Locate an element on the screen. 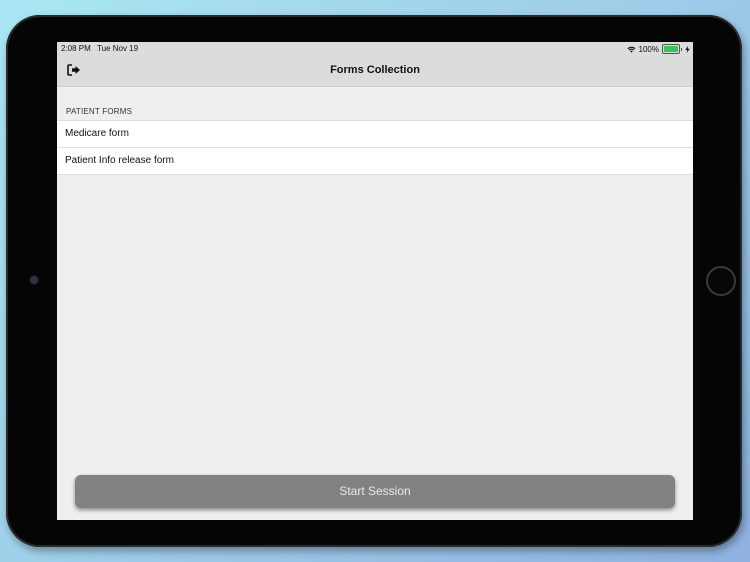  status-indicators: 100% is located at coordinates (658, 49).